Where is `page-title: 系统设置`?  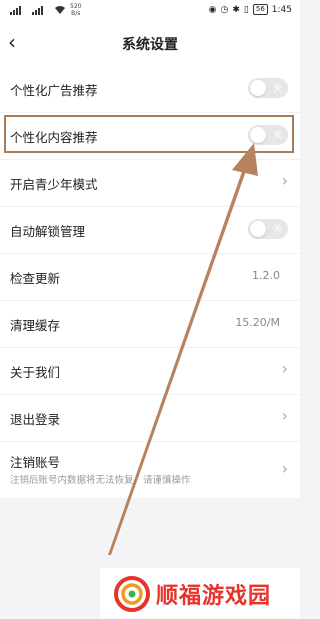
page-title: 系统设置 is located at coordinates (150, 45).